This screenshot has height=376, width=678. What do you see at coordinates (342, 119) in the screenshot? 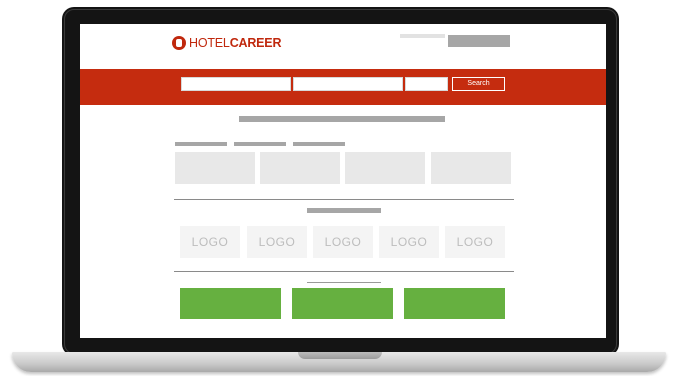
I see `headline-placeholder` at bounding box center [342, 119].